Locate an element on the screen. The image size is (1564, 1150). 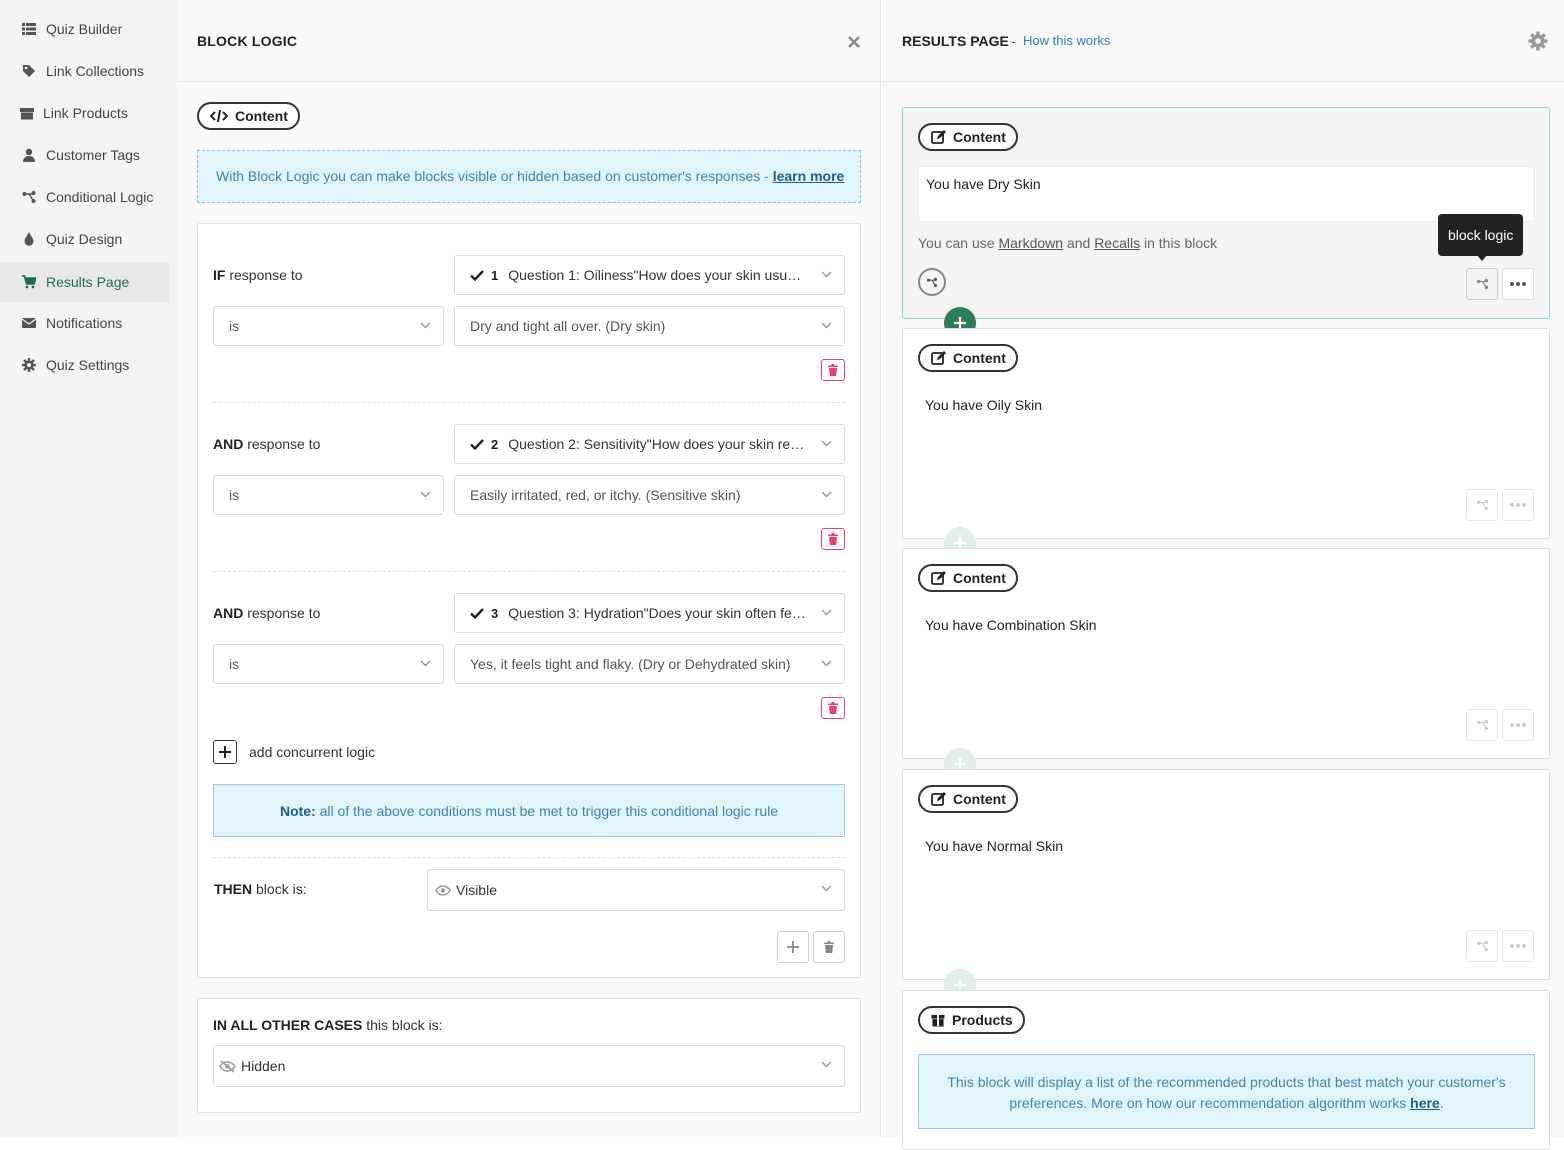
block-logic-header: BLOCK LOGIC is located at coordinates (529, 41).